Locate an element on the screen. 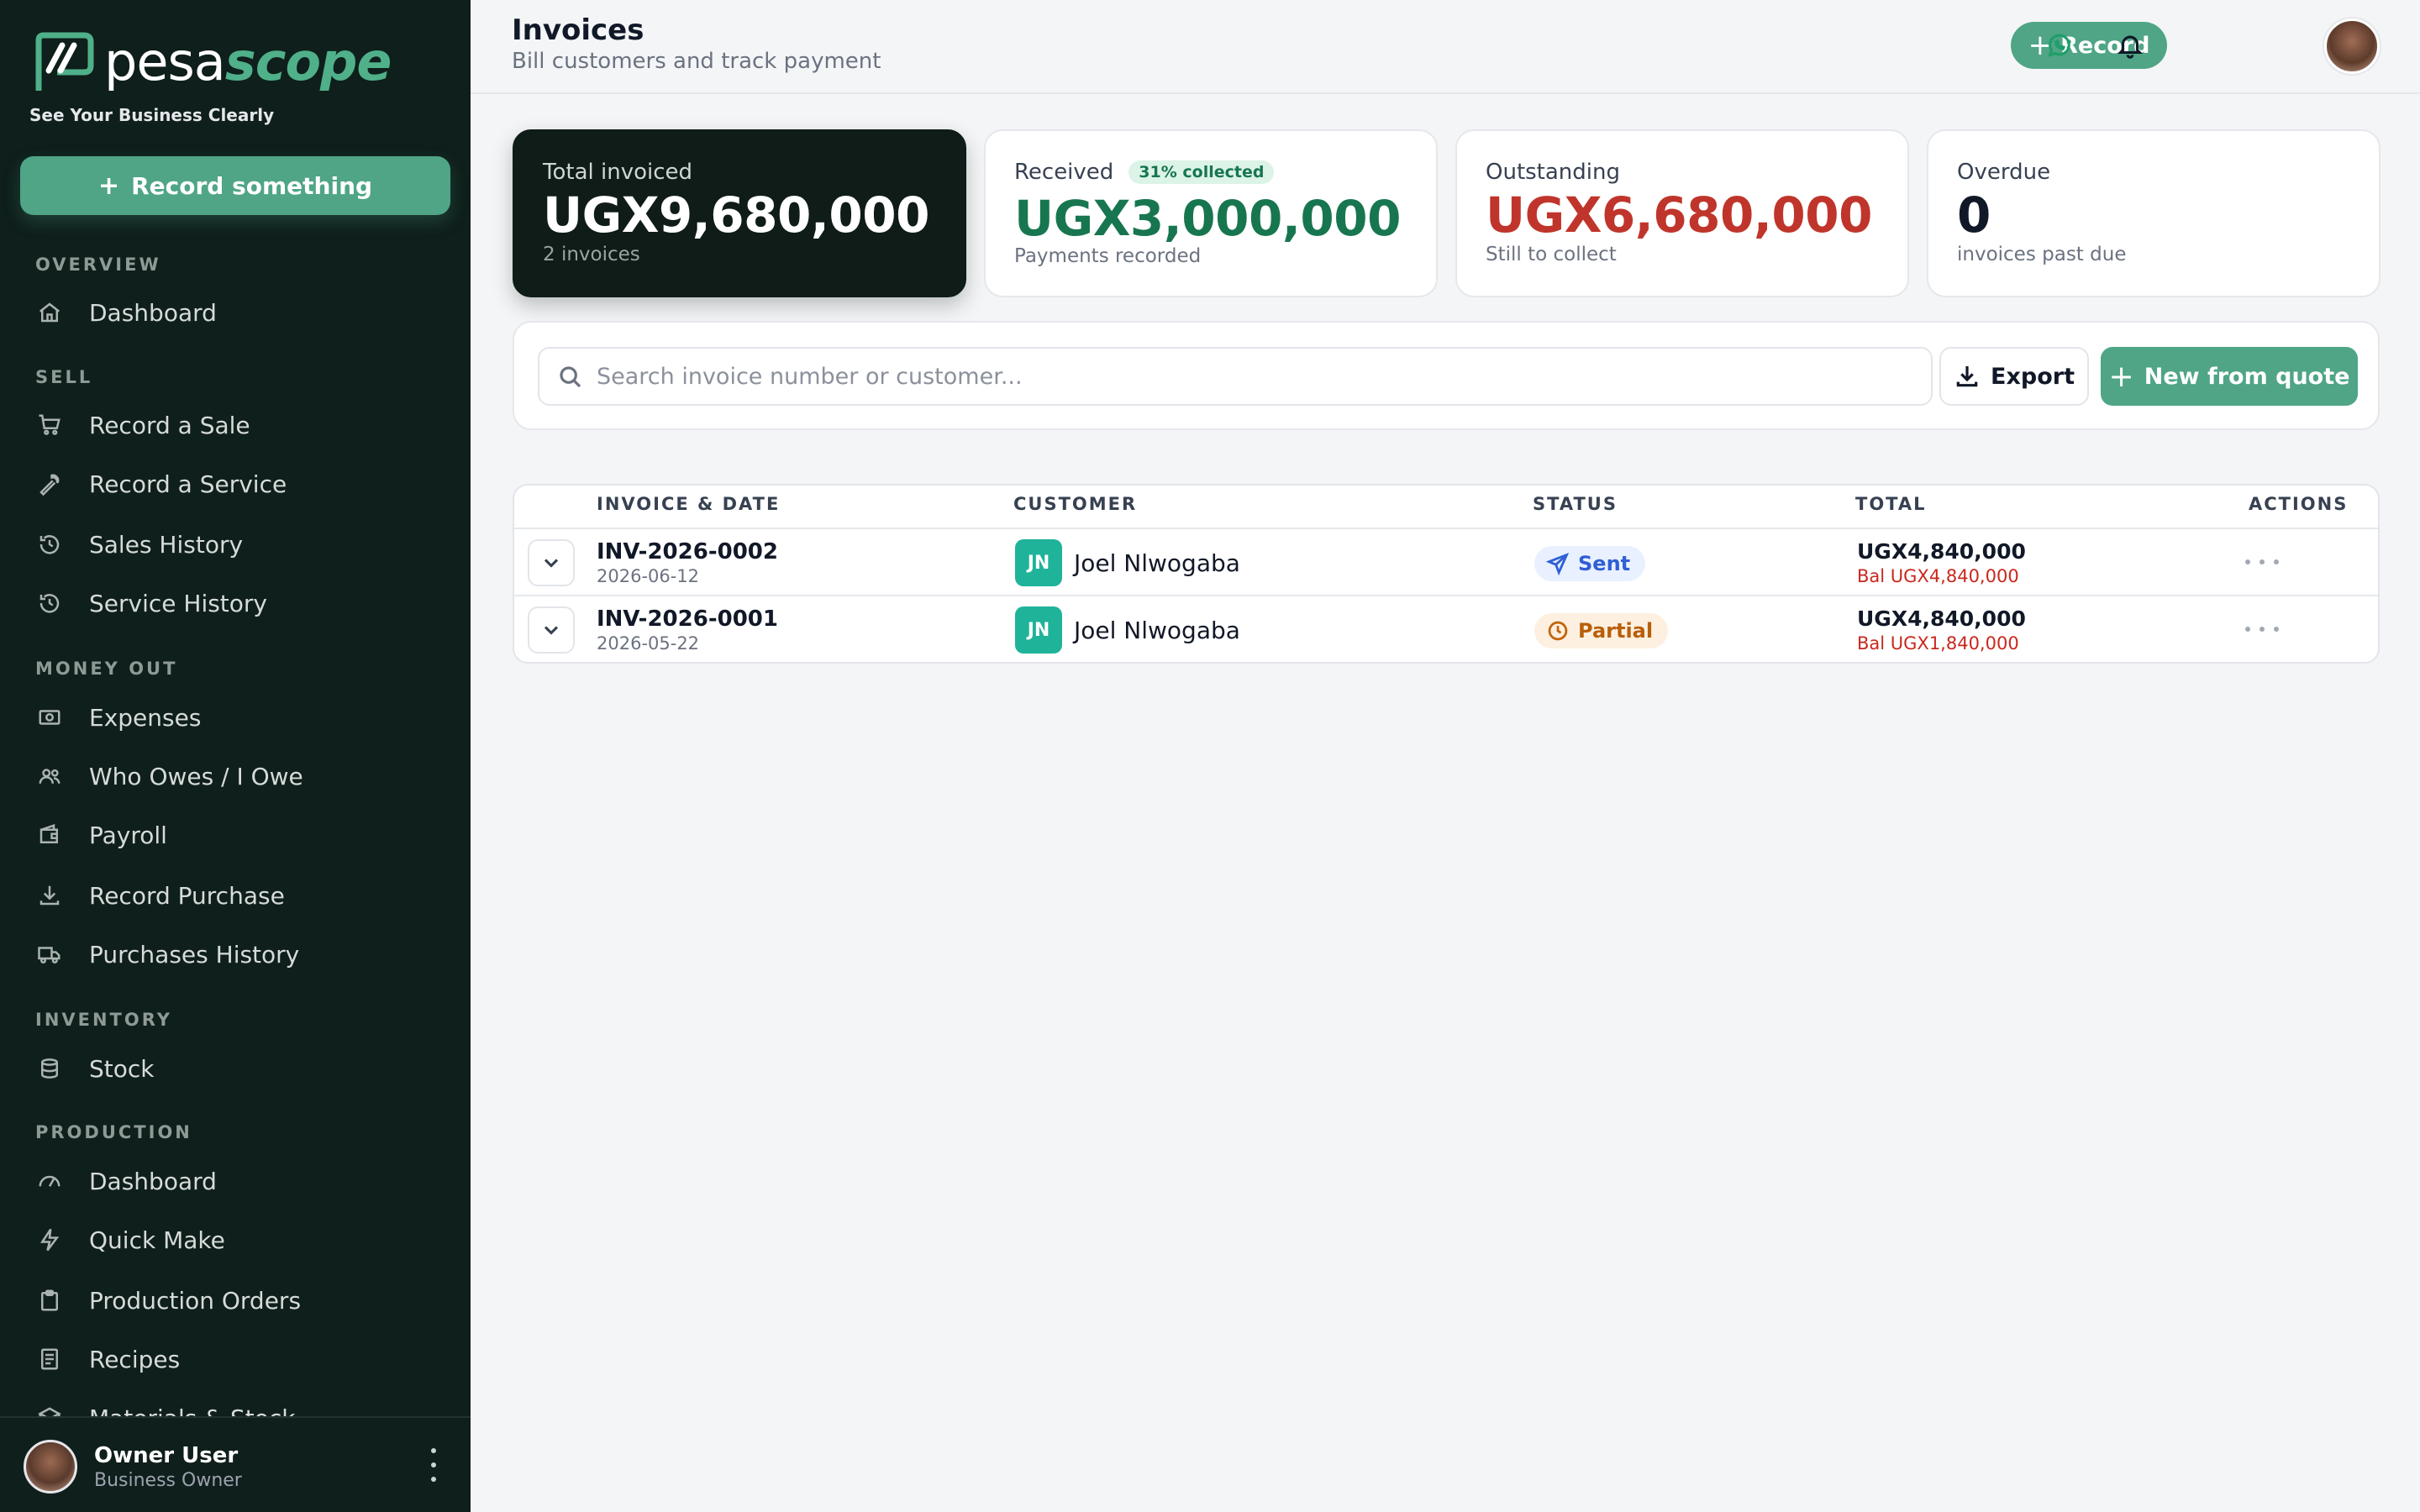 The height and width of the screenshot is (1512, 2420). search-box is located at coordinates (1235, 376).